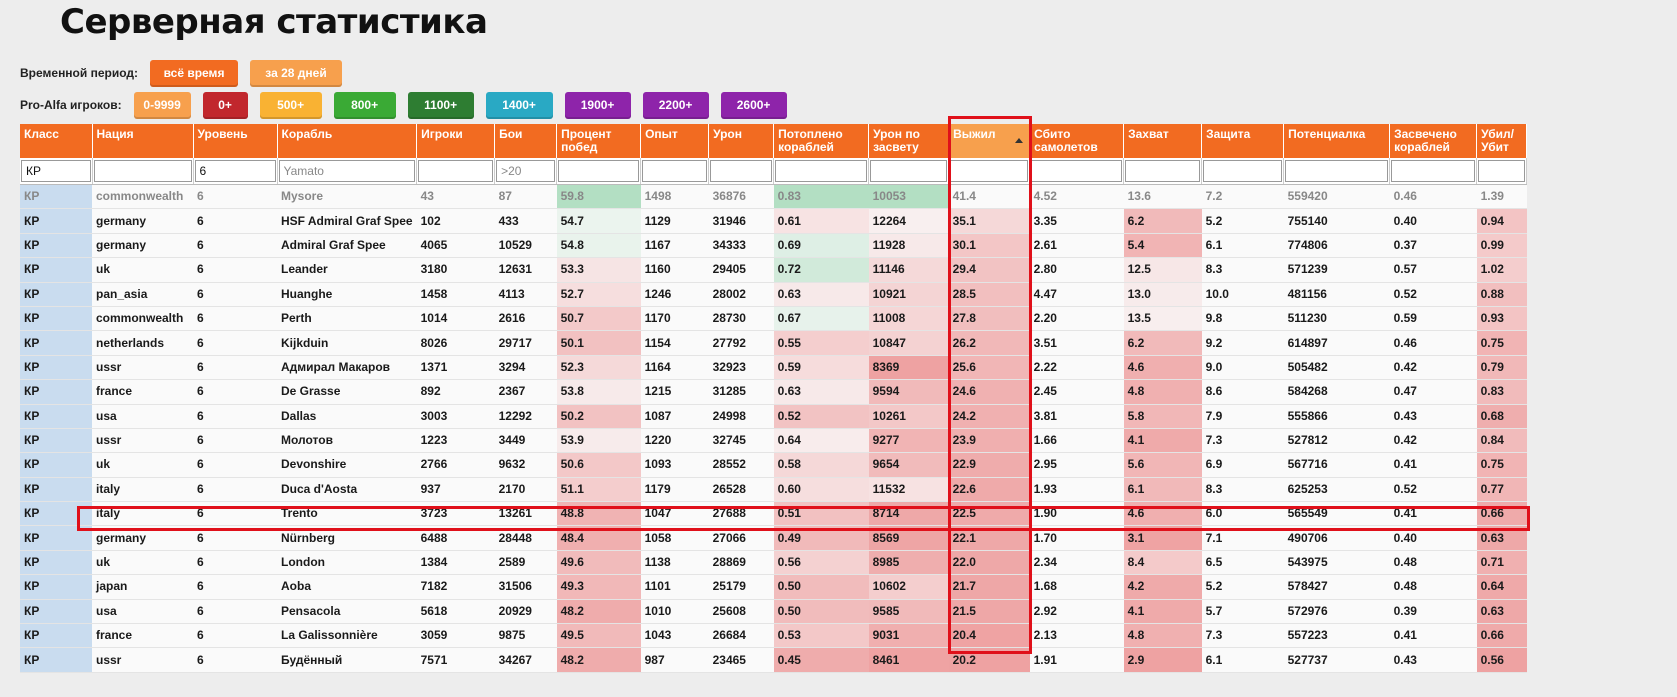 The height and width of the screenshot is (697, 1677). What do you see at coordinates (519, 105) in the screenshot?
I see `players-button-1400: 1400+` at bounding box center [519, 105].